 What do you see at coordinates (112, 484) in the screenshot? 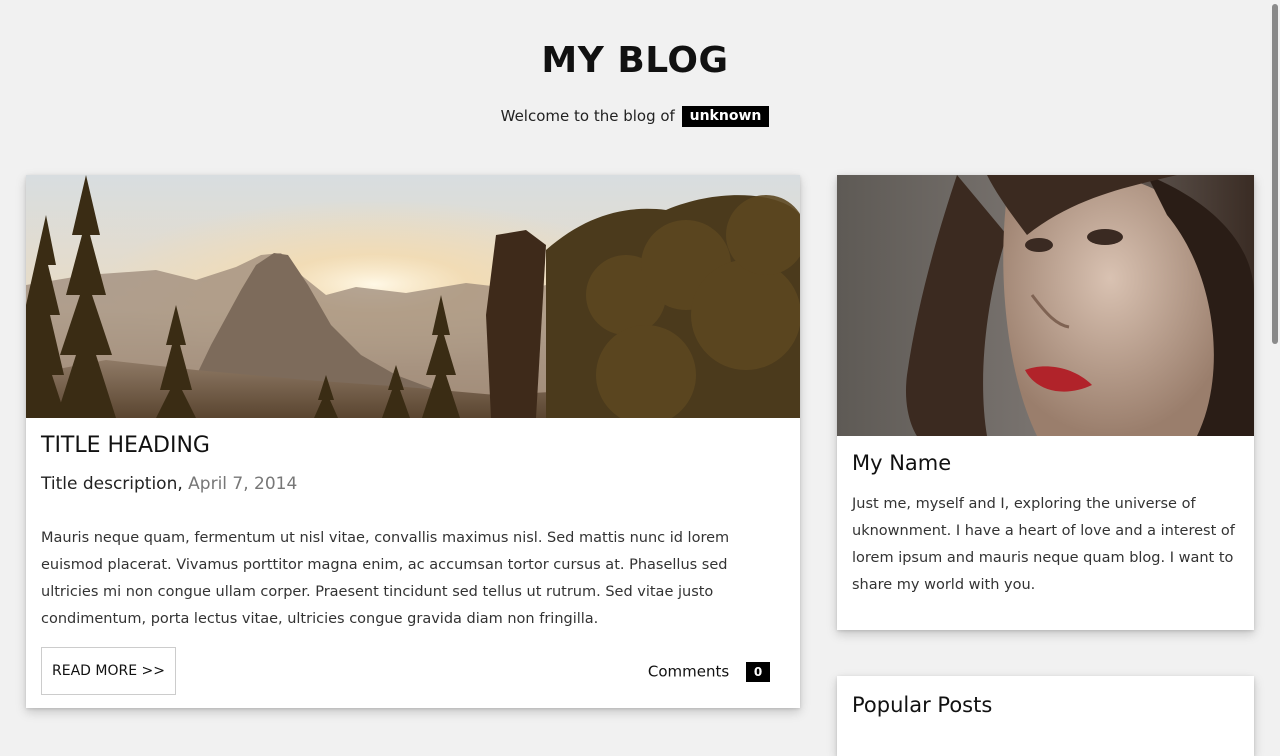
I see `post-description: Title description,` at bounding box center [112, 484].